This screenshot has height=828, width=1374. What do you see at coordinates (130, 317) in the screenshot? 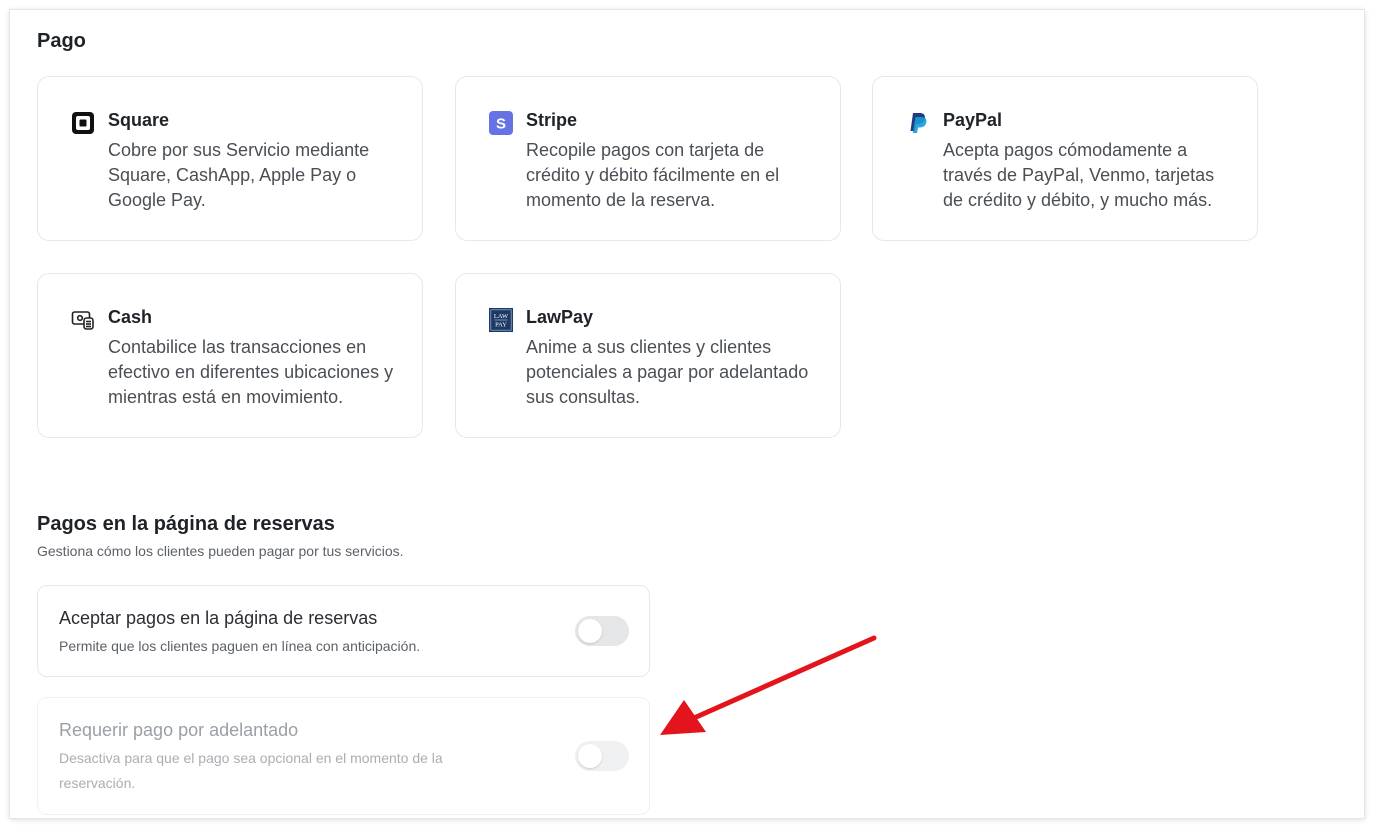
I see `provider-name: Cash` at bounding box center [130, 317].